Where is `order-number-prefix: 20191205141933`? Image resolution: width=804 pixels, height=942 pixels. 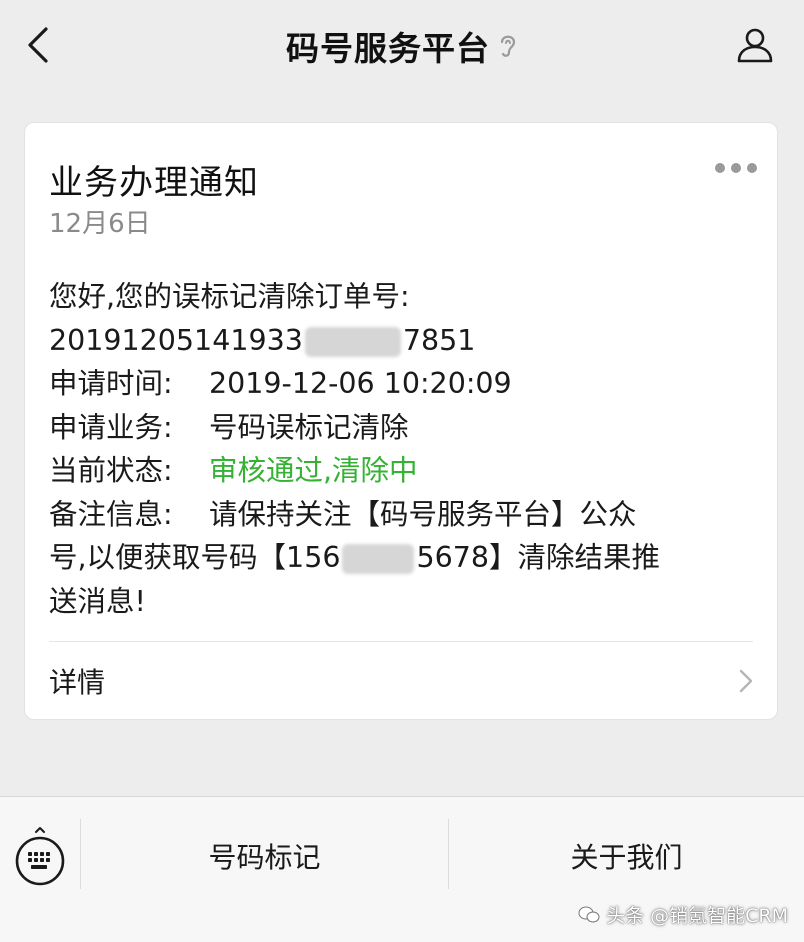
order-number-prefix: 20191205141933 is located at coordinates (176, 340).